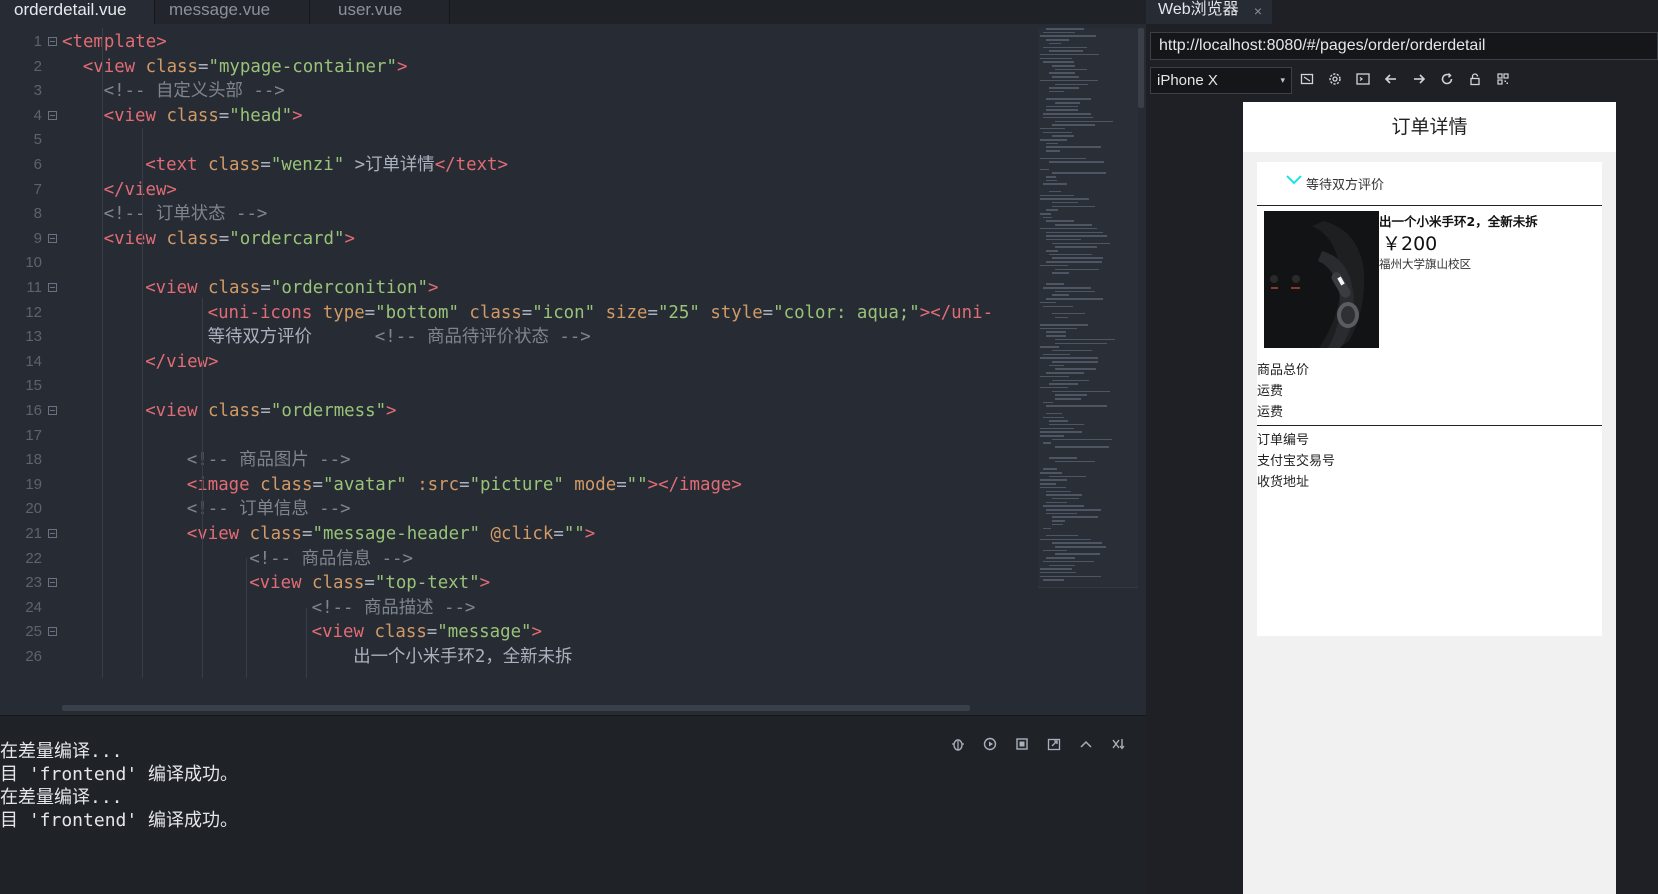 Image resolution: width=1658 pixels, height=894 pixels. I want to click on code-line: <view class="message">, so click(427, 632).